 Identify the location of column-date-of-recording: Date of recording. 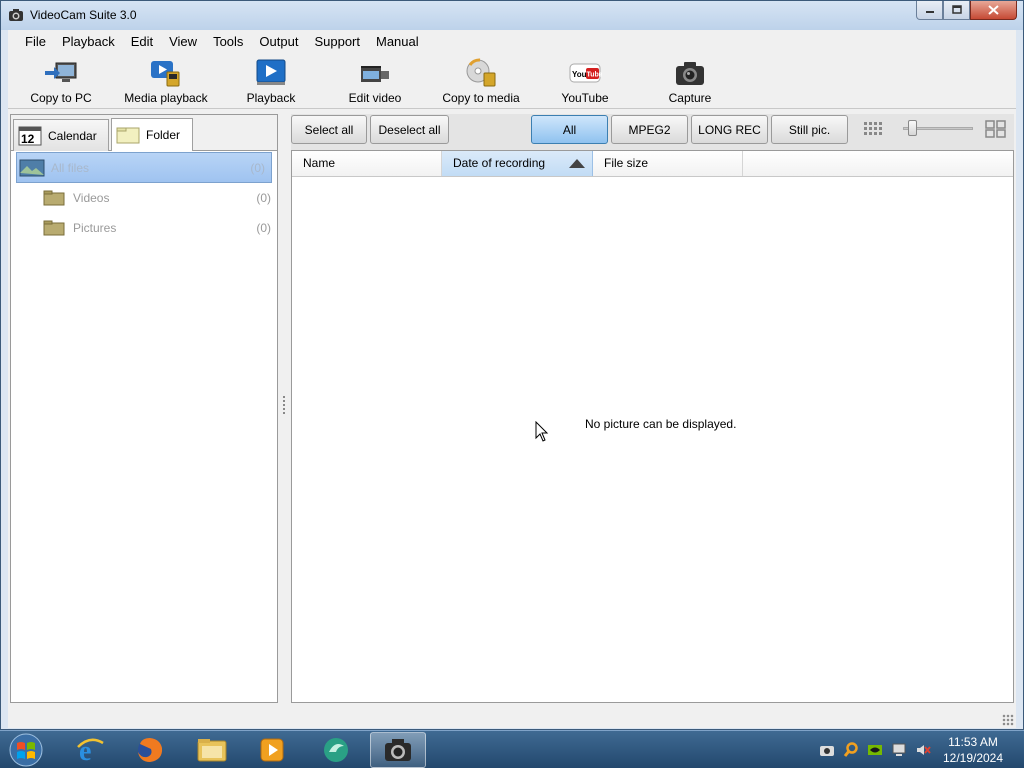
(517, 163).